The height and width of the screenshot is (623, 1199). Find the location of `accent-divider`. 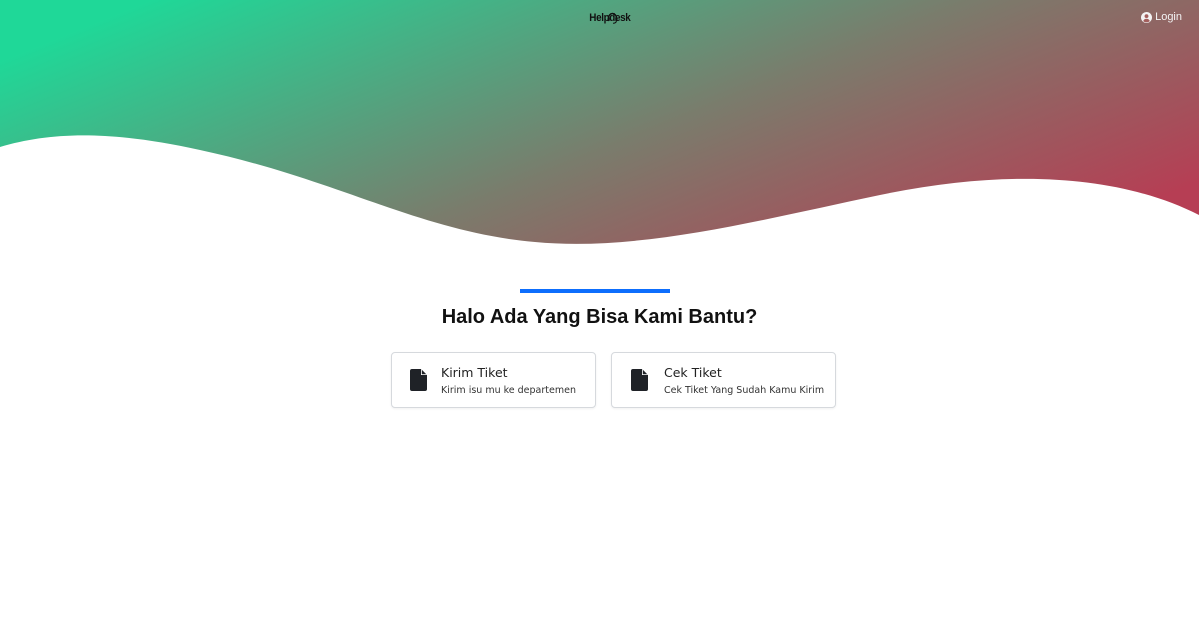

accent-divider is located at coordinates (595, 291).